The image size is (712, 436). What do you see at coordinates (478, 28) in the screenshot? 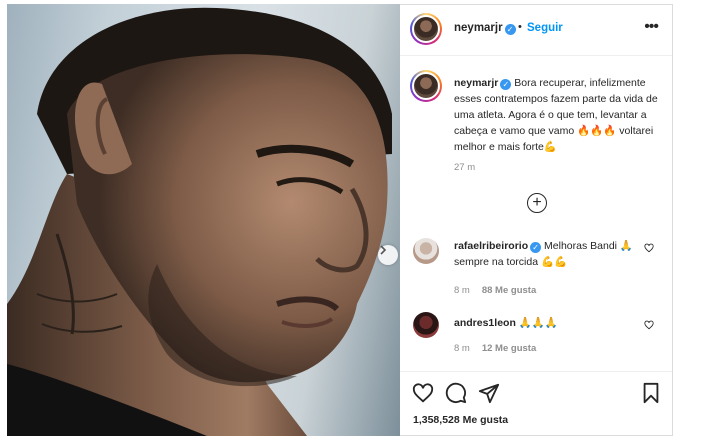
I see `author-username: neymarjr` at bounding box center [478, 28].